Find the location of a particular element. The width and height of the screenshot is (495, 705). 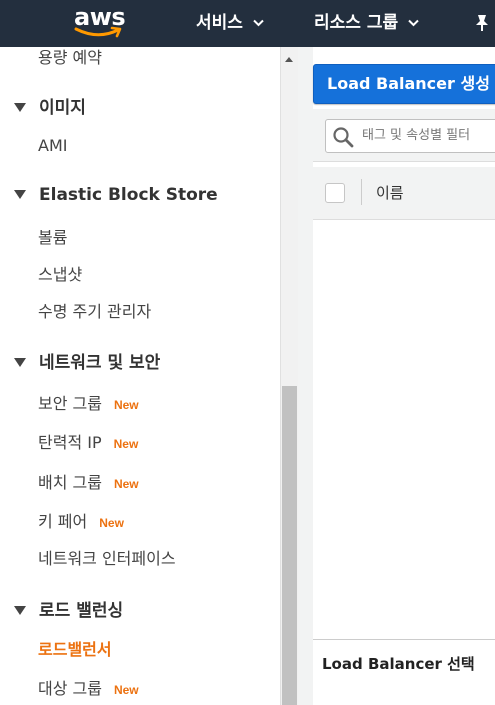

sidebar-item-elastic-ips: 탄력적 IP New is located at coordinates (88, 441).